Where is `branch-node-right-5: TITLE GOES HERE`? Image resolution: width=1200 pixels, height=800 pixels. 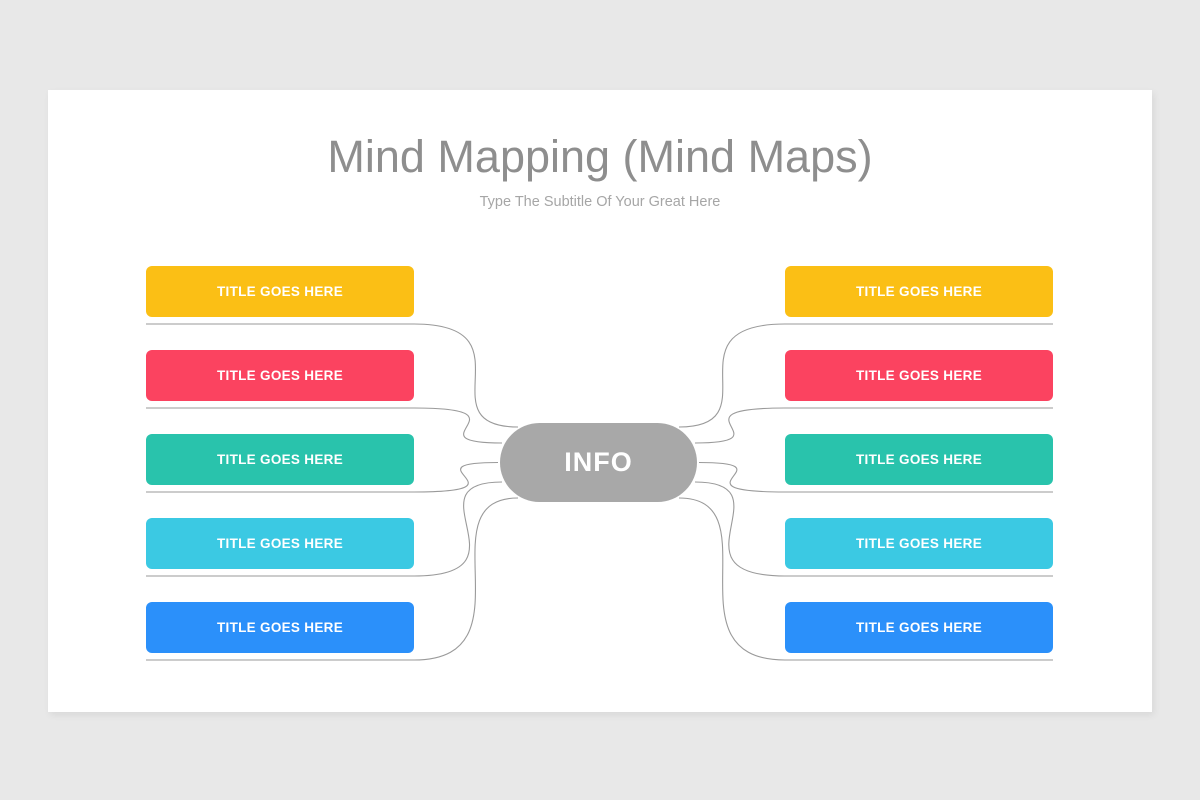
branch-node-right-5: TITLE GOES HERE is located at coordinates (919, 627).